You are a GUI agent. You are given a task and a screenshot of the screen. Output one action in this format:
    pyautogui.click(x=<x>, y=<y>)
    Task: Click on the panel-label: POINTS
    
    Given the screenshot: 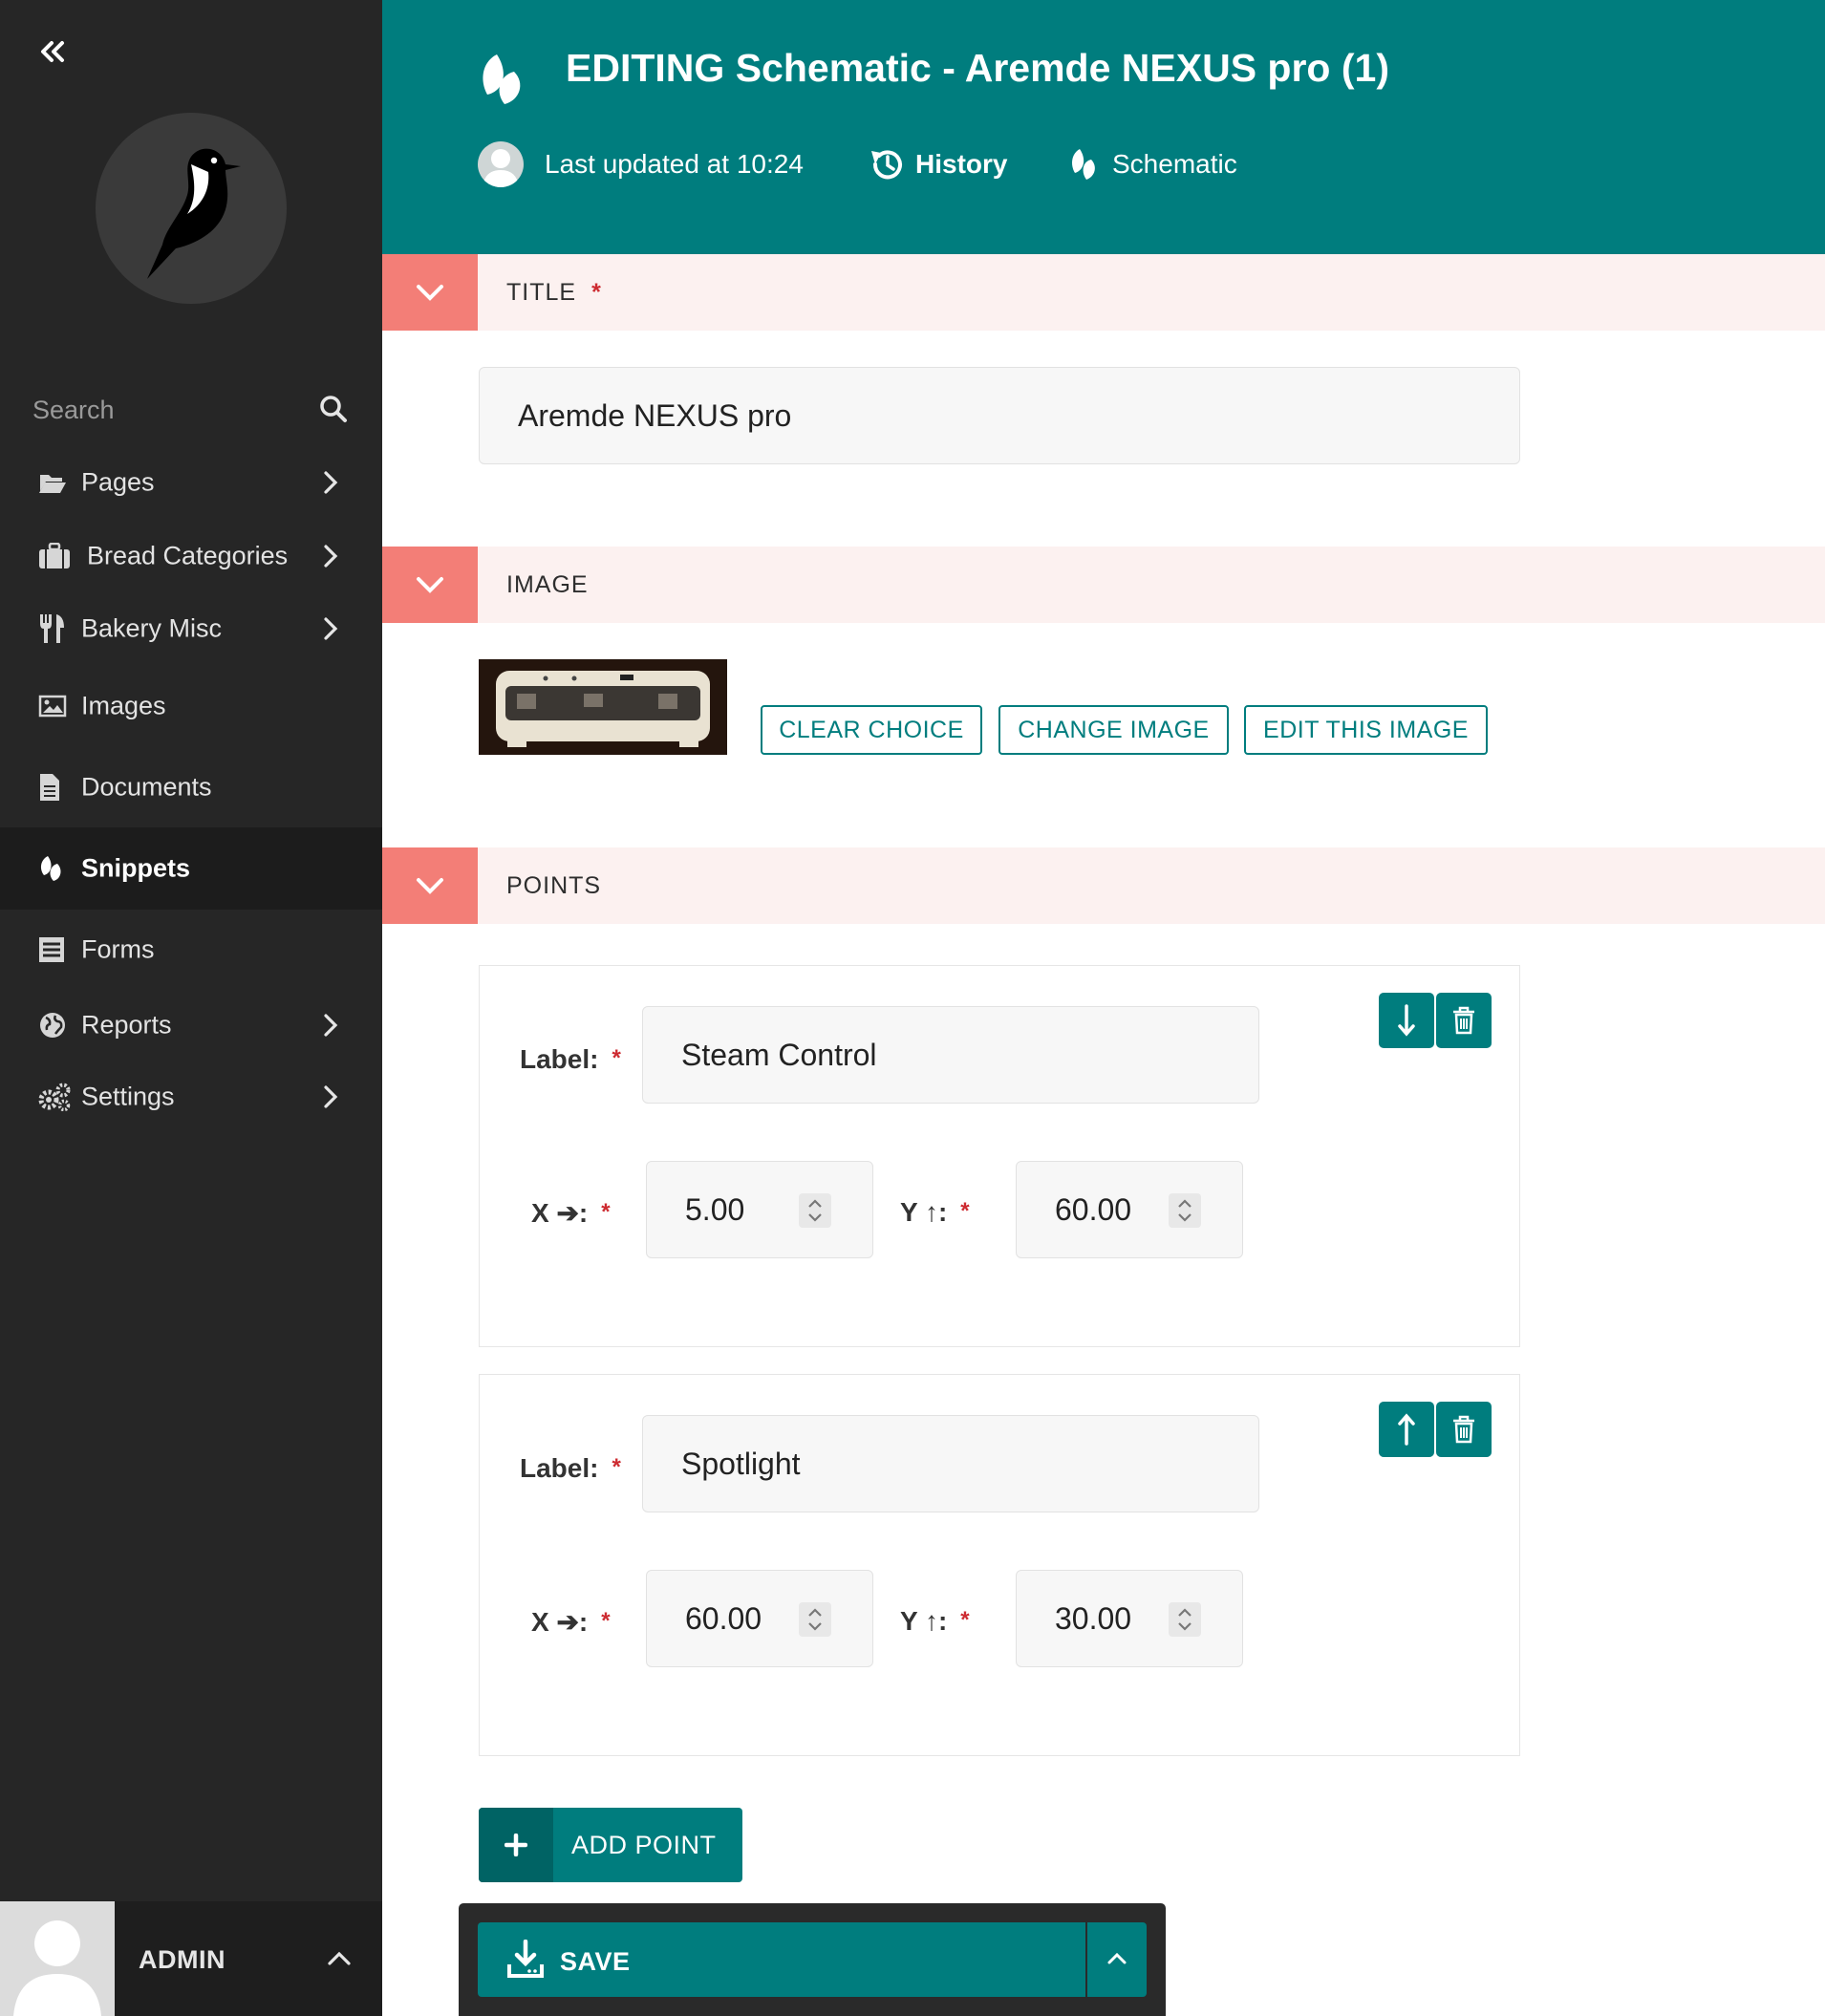 What is the action you would take?
    pyautogui.click(x=553, y=886)
    